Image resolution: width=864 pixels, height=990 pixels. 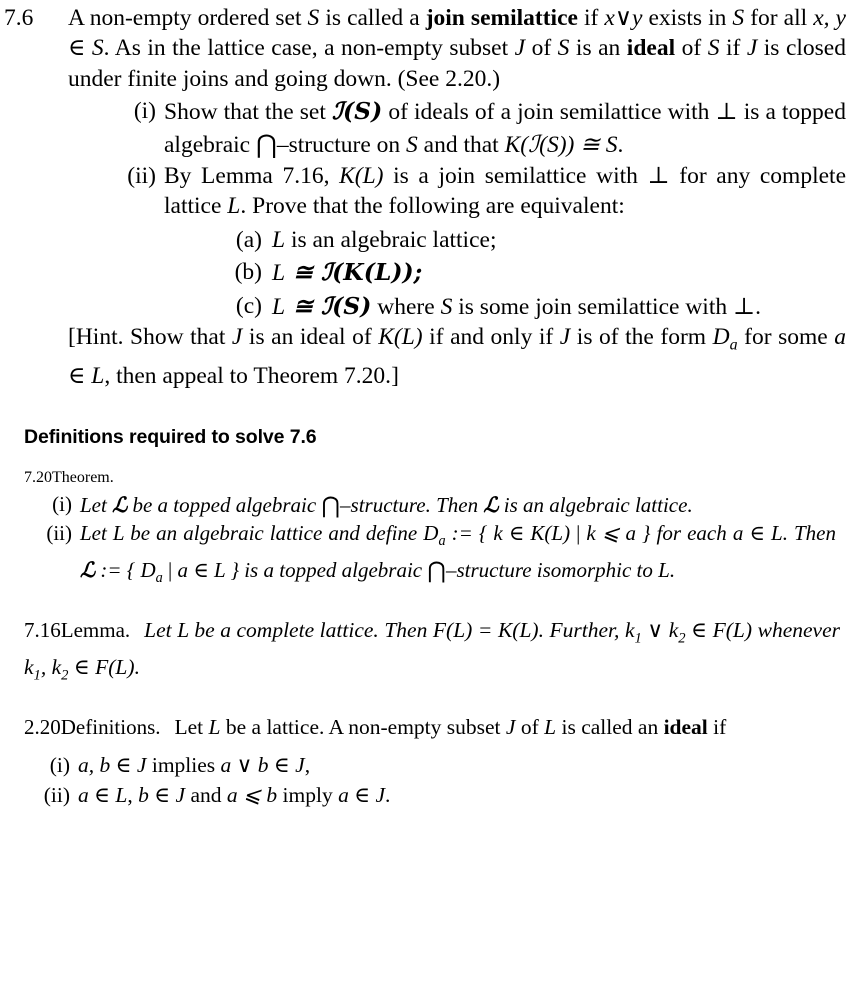 What do you see at coordinates (248, 239) in the screenshot?
I see `item-marker: (a)` at bounding box center [248, 239].